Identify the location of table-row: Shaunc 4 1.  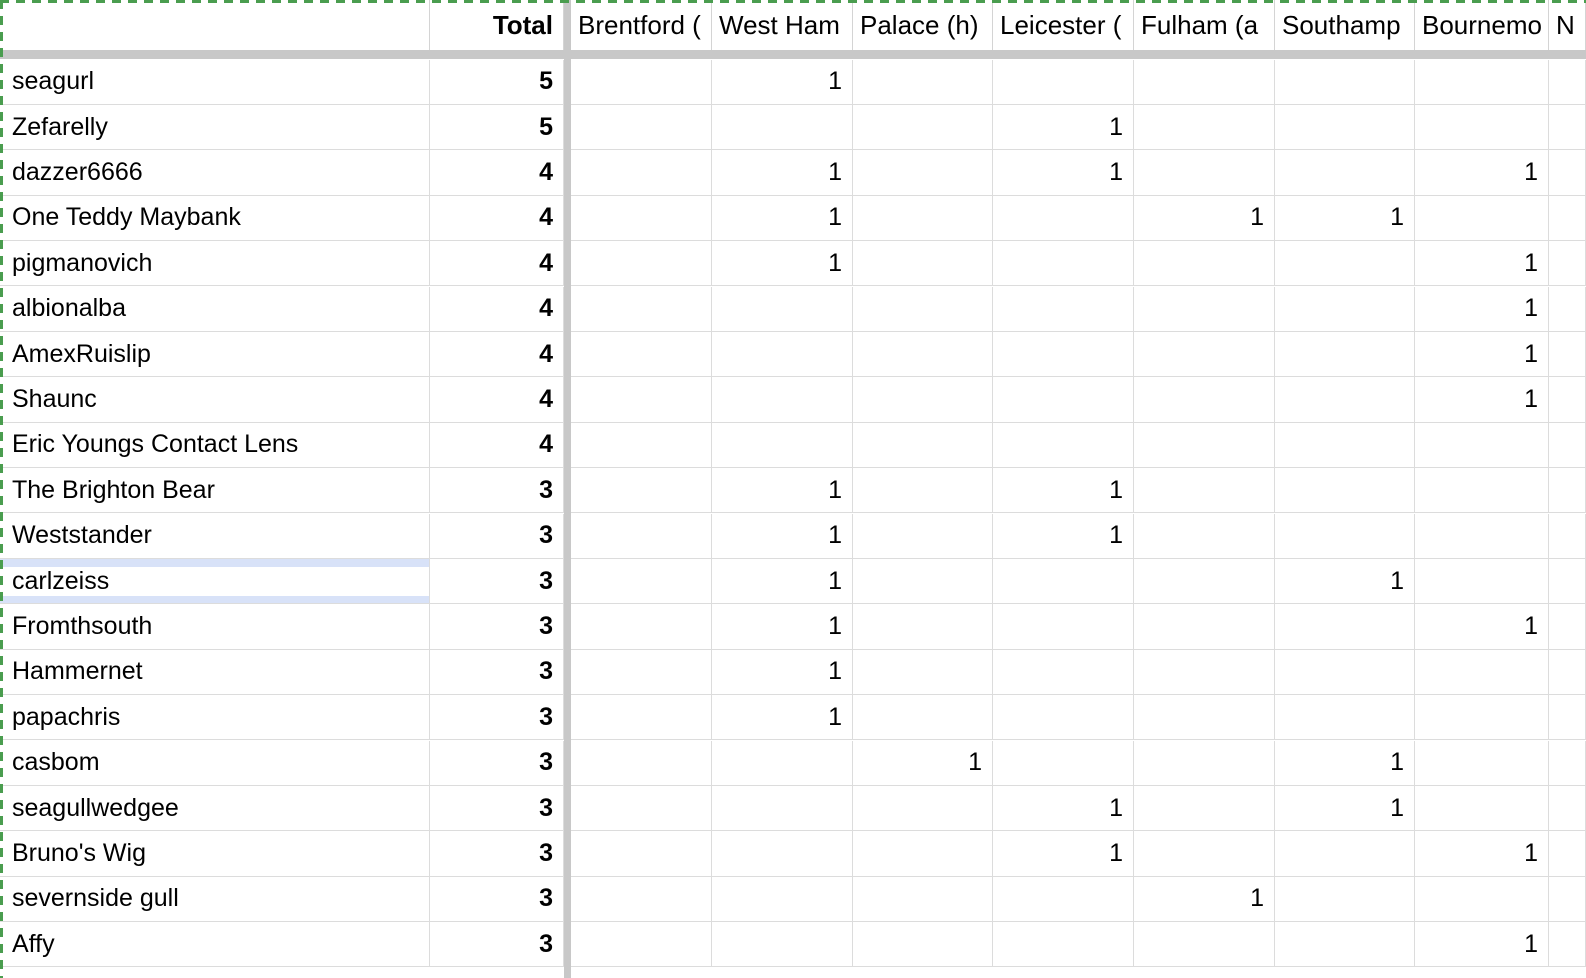
(793, 400).